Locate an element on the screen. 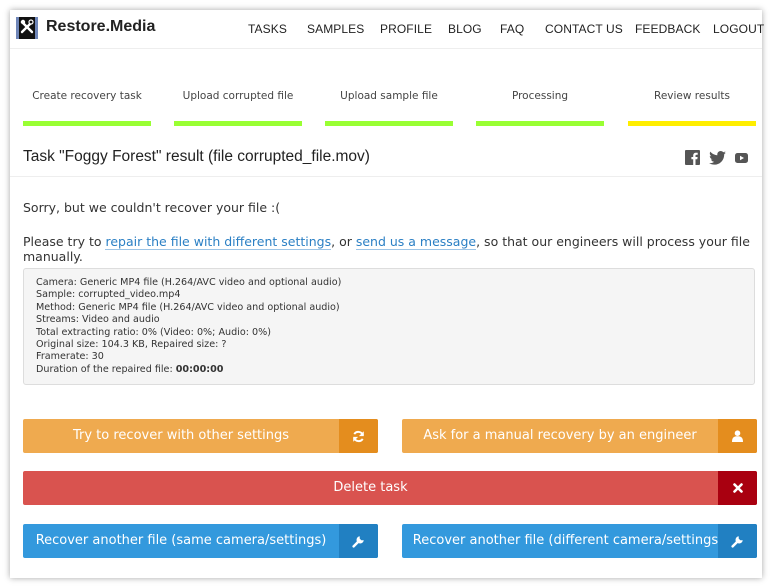  manual-recovery-label: Ask for a manual recovery by an engineer is located at coordinates (560, 435).